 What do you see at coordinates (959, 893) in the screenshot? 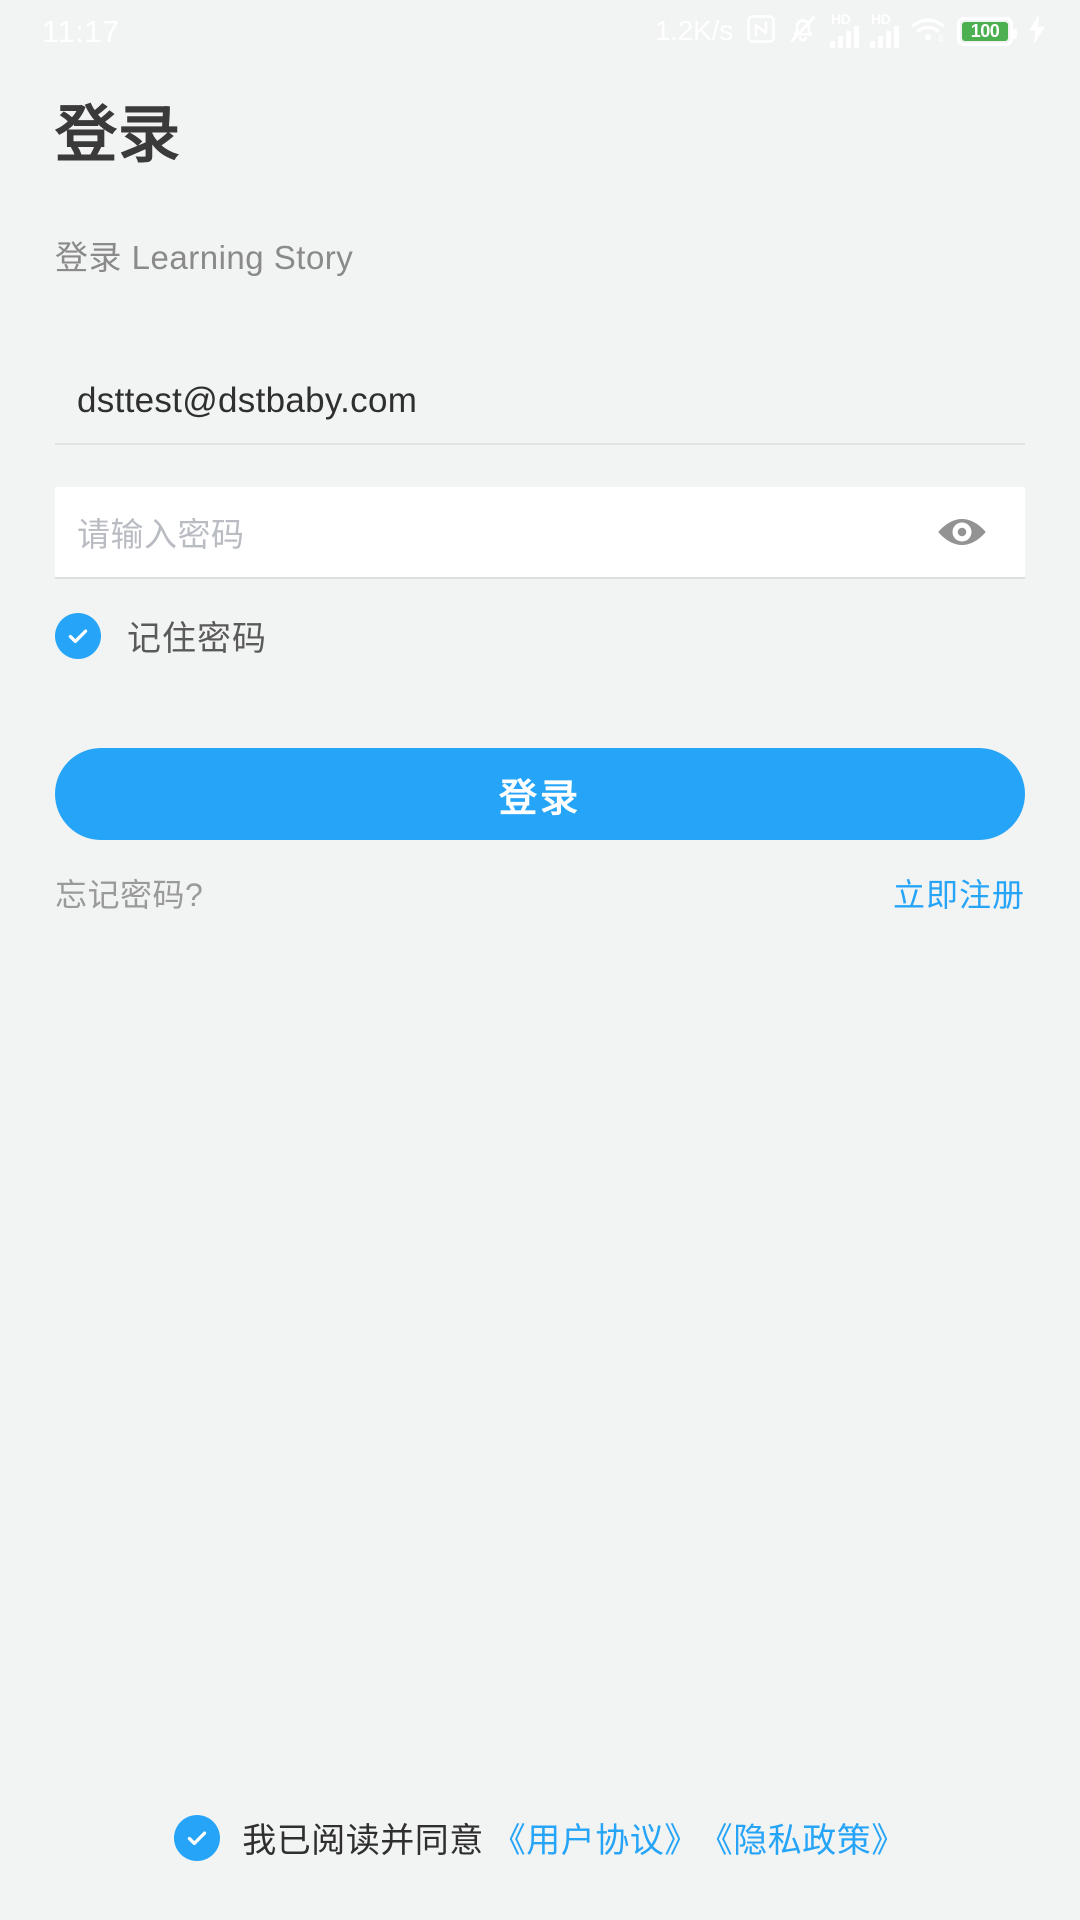
I see `register-link: 立即注册` at bounding box center [959, 893].